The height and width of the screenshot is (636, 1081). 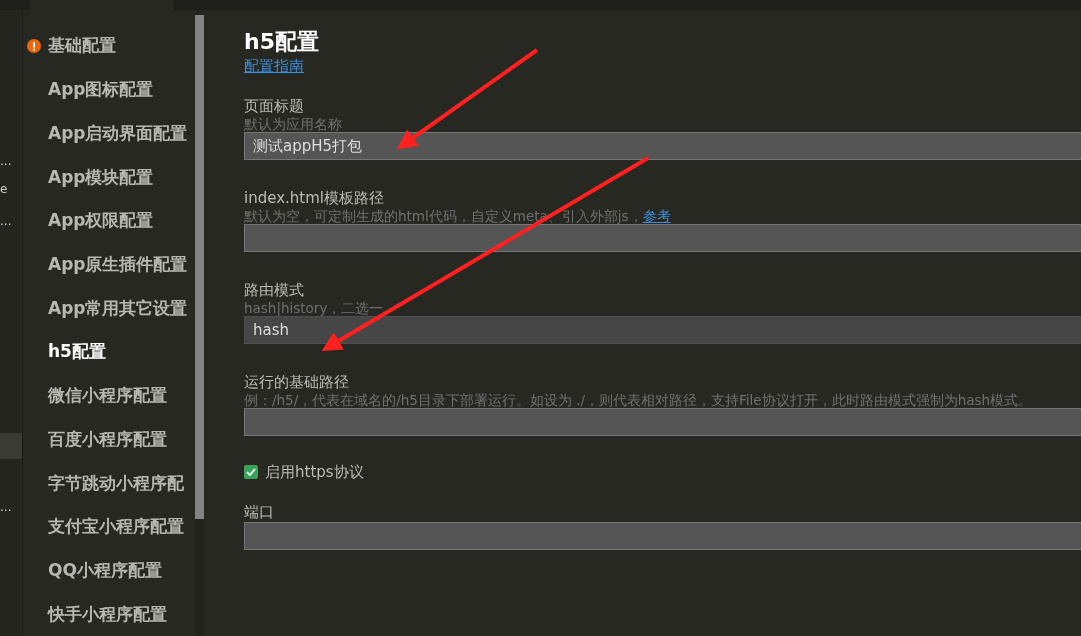 I want to click on sidebar-item: 基础配置, so click(x=109, y=46).